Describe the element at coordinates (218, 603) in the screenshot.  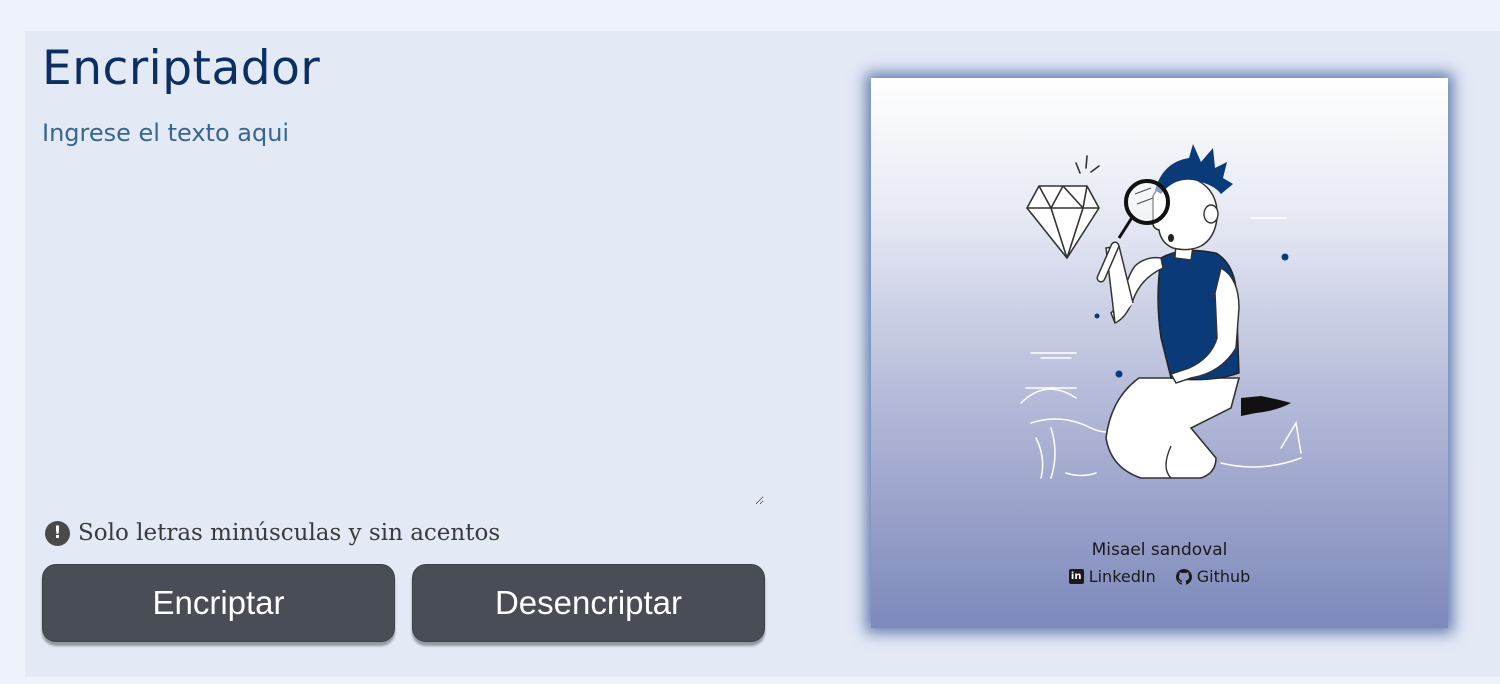
I see `encrypt-button: Encriptar` at that location.